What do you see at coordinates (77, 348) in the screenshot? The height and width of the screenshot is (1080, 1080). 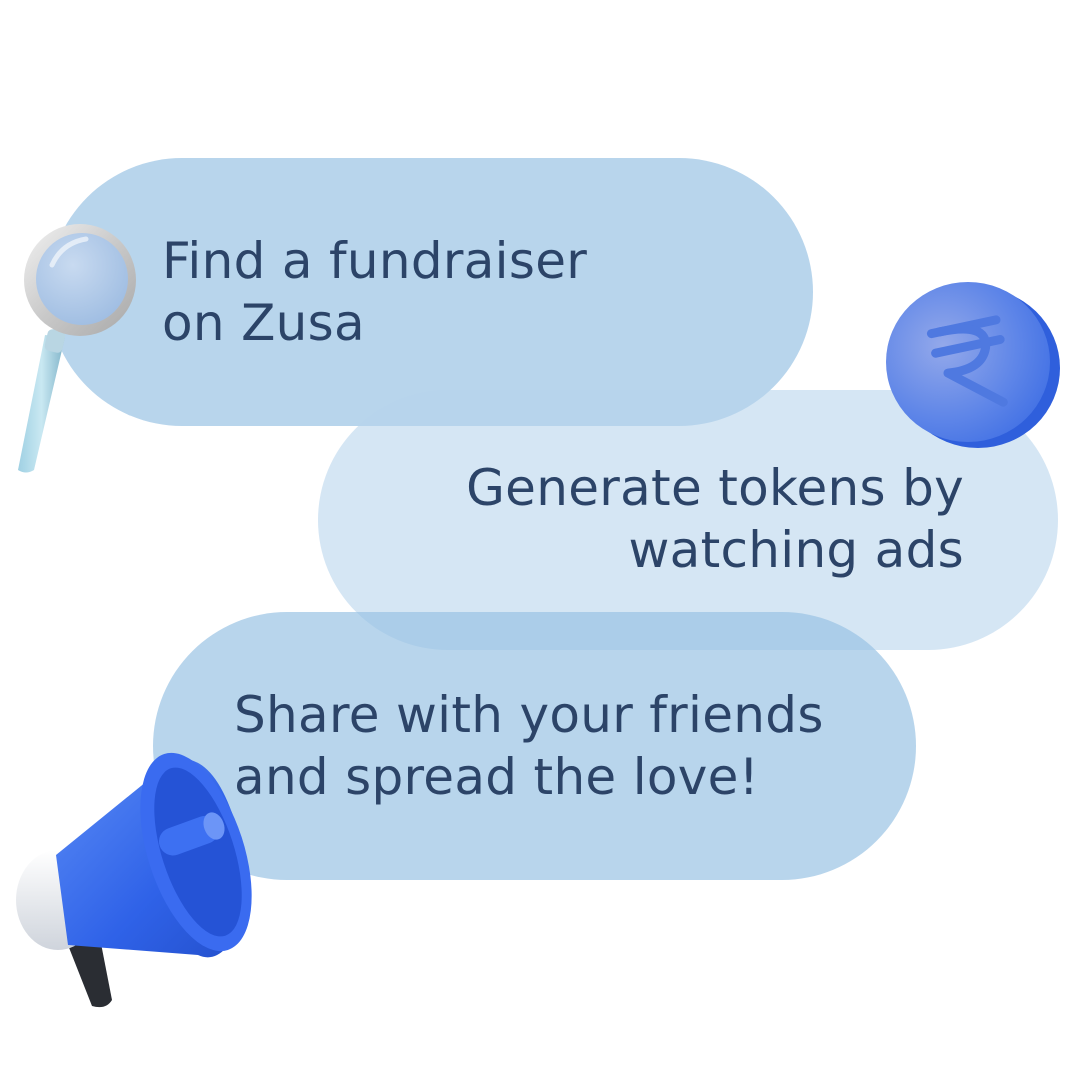 I see `magnifying-glass-icon` at bounding box center [77, 348].